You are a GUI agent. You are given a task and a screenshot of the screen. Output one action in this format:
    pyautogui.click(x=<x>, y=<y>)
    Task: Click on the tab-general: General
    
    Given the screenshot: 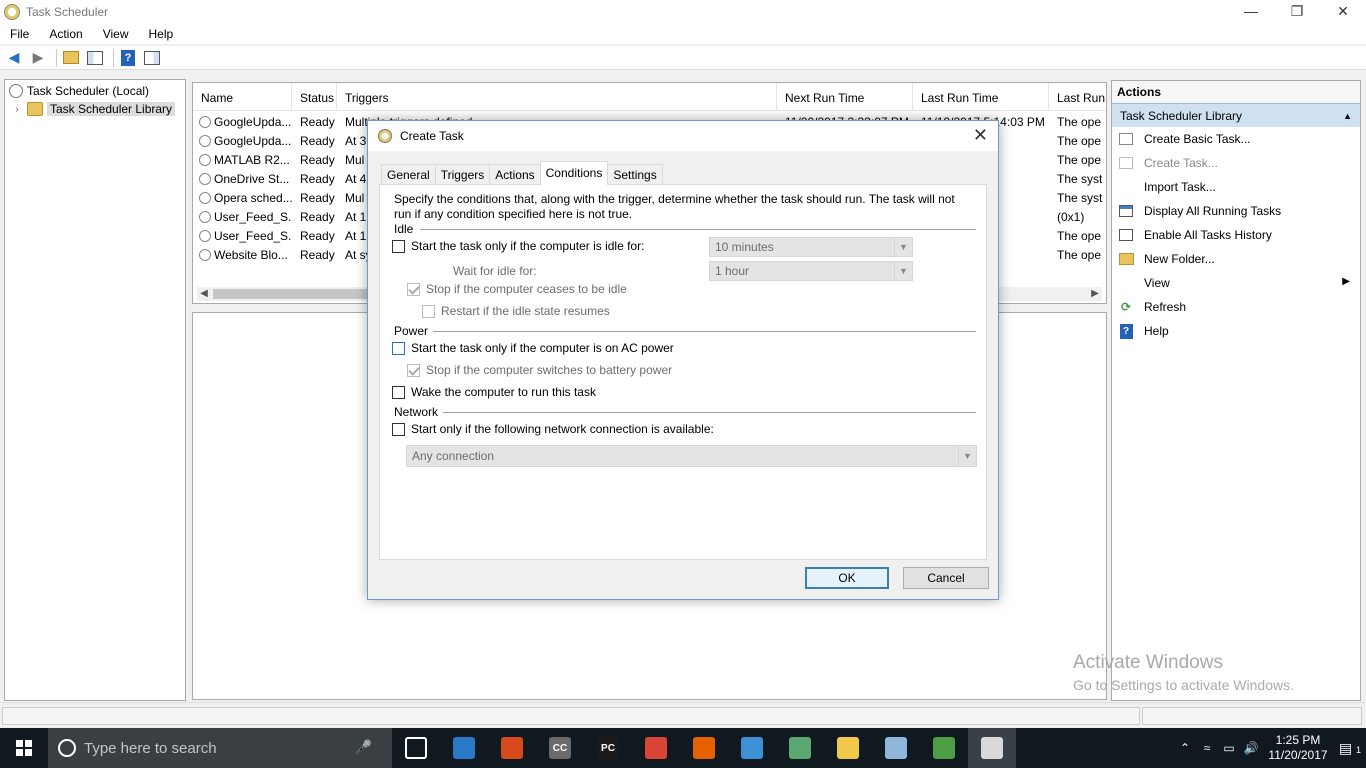 What is the action you would take?
    pyautogui.click(x=408, y=174)
    